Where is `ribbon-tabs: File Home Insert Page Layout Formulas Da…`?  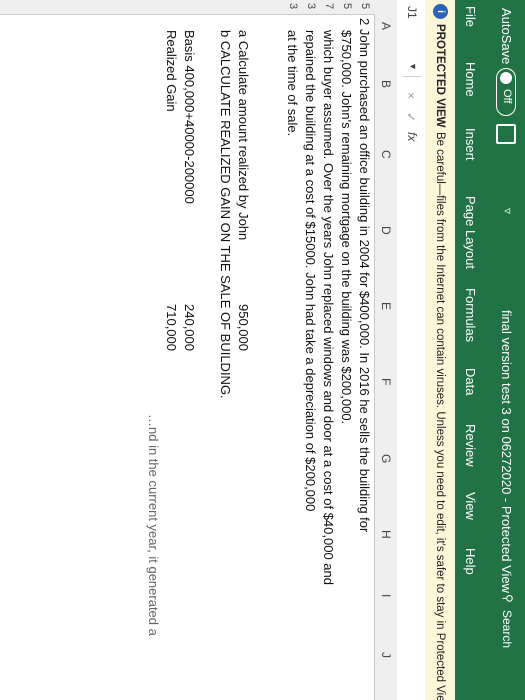
ribbon-tabs: File Home Insert Page Layout Formulas Da… is located at coordinates (471, 350).